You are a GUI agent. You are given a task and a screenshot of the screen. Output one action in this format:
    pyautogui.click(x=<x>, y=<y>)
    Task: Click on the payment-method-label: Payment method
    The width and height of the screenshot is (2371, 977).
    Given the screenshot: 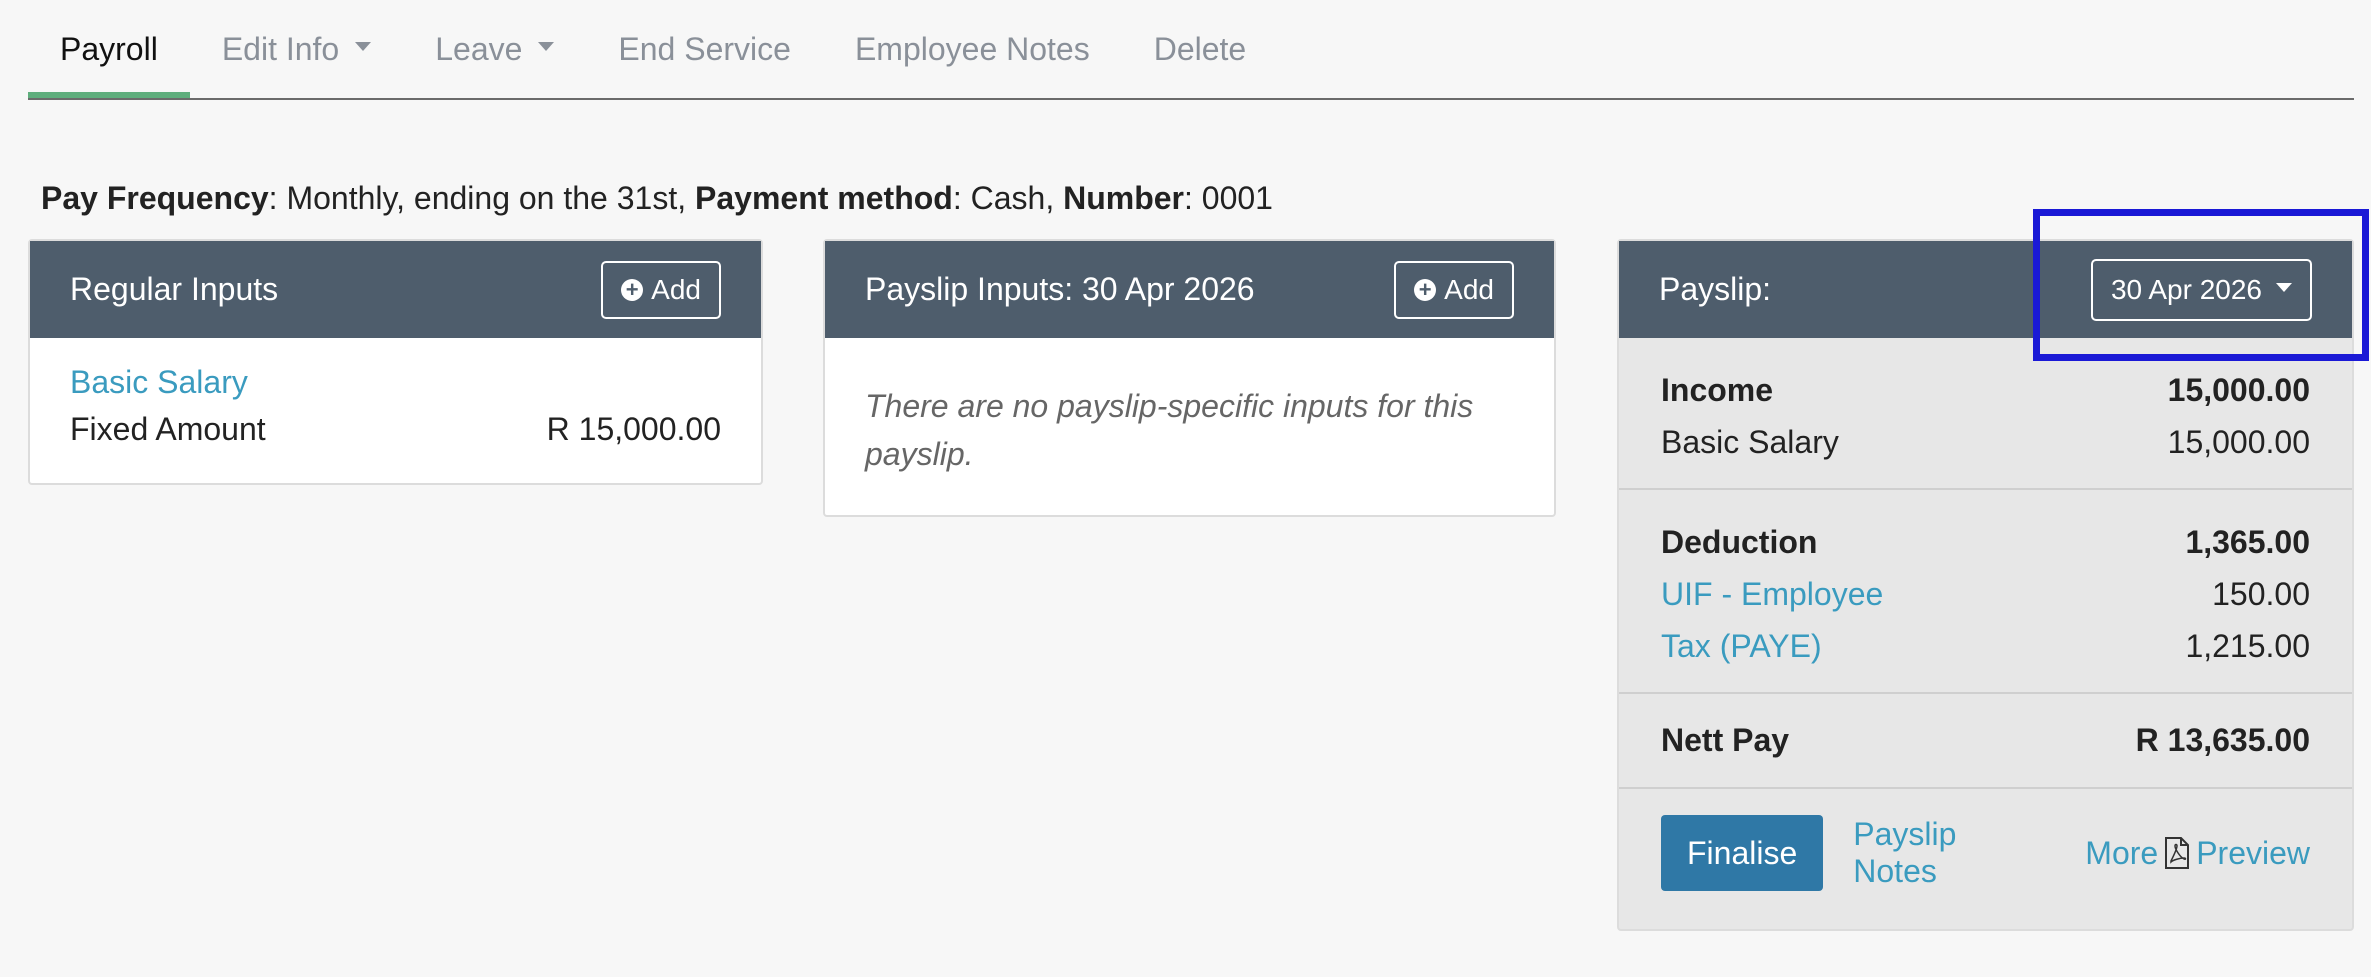 What is the action you would take?
    pyautogui.click(x=824, y=198)
    